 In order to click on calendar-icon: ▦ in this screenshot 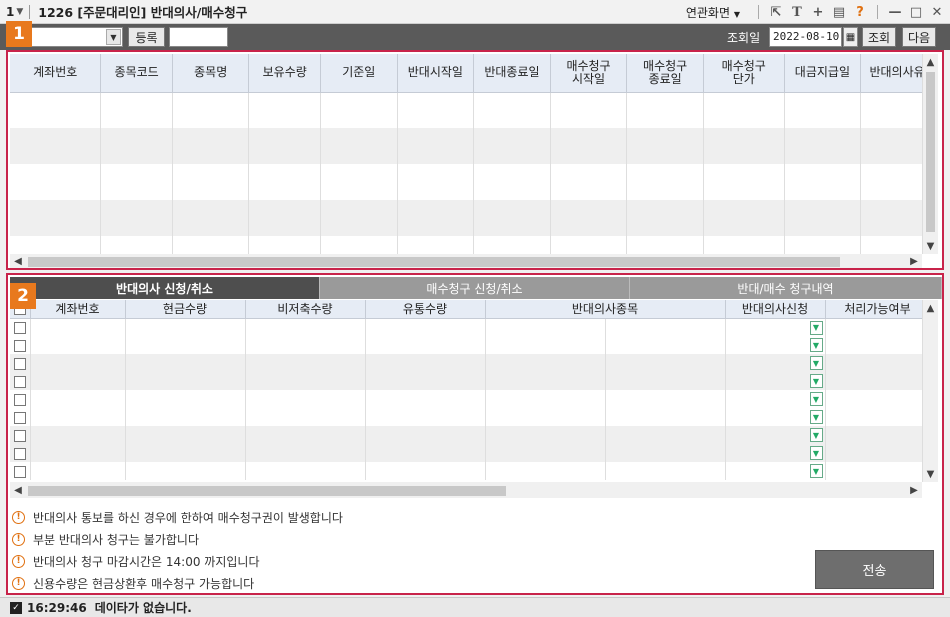, I will do `click(850, 37)`.